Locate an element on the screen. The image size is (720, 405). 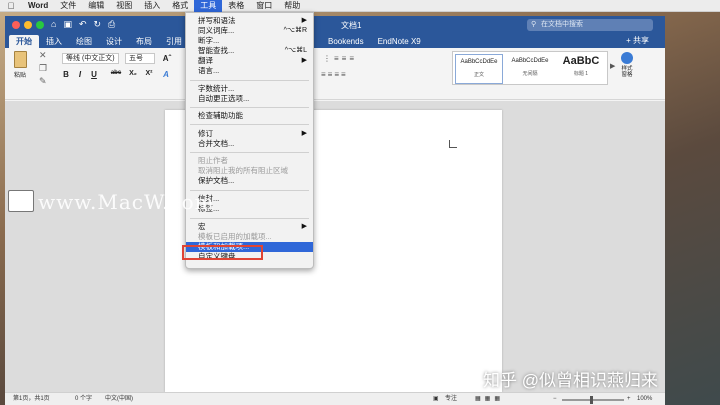
zoom-slider-knob is located at coordinates (591, 400).